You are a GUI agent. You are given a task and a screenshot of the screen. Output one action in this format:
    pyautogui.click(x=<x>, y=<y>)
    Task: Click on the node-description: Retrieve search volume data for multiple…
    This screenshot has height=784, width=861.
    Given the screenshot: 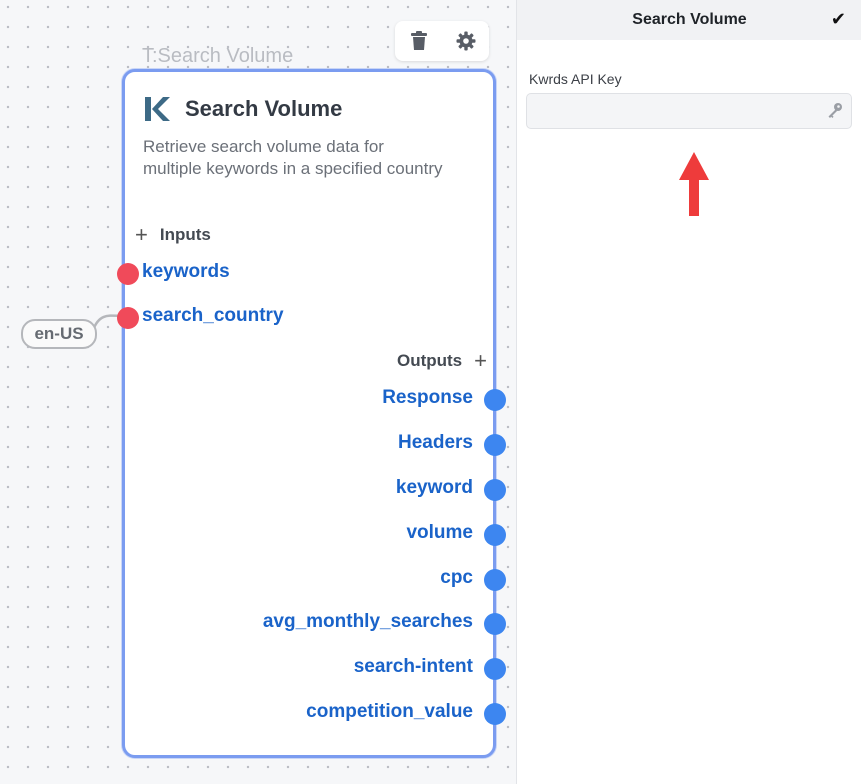 What is the action you would take?
    pyautogui.click(x=293, y=157)
    